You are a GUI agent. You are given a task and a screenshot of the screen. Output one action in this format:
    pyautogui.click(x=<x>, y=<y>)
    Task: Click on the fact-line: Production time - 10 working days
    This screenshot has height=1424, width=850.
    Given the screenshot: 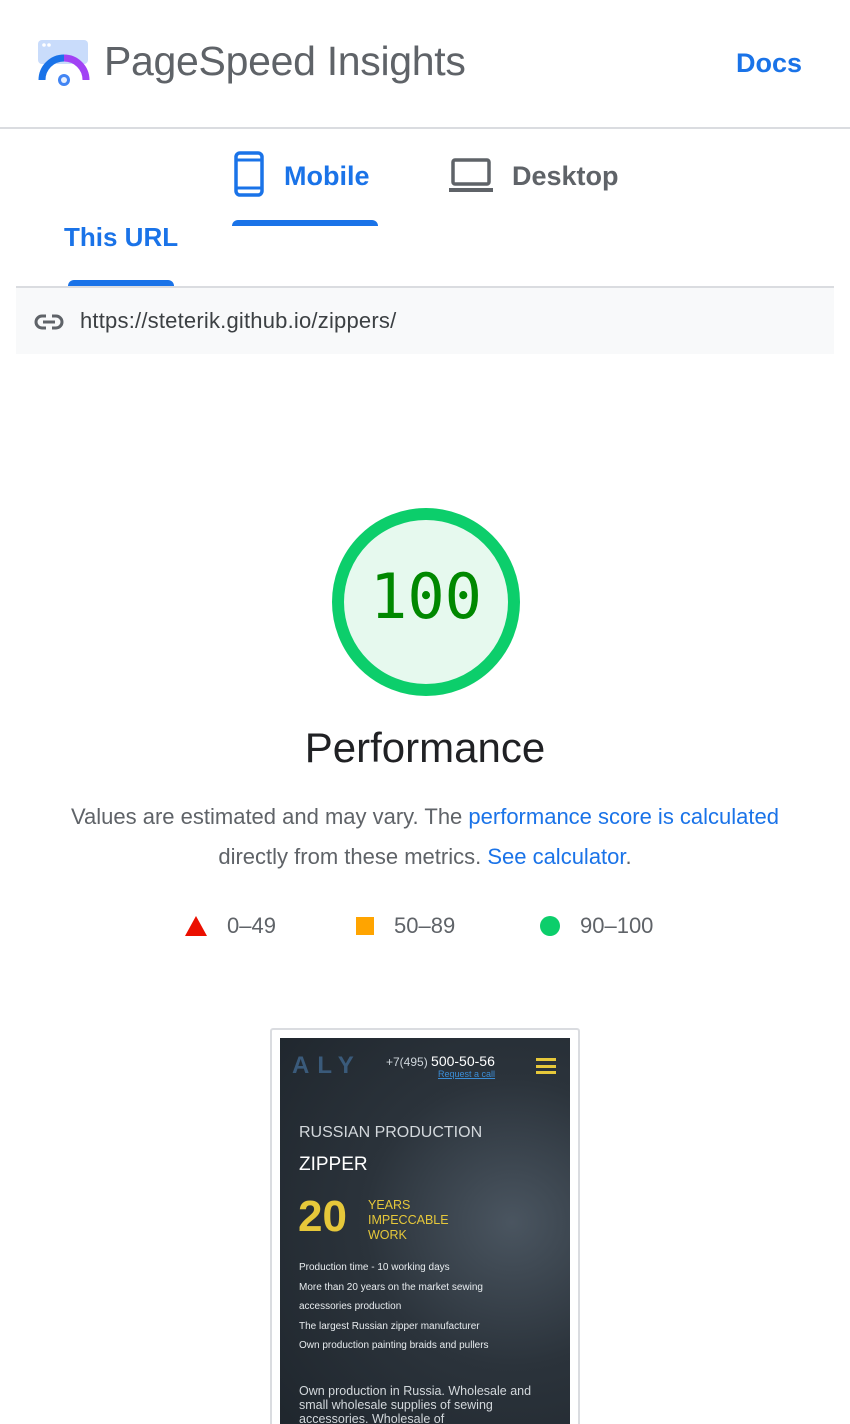 What is the action you would take?
    pyautogui.click(x=374, y=1267)
    